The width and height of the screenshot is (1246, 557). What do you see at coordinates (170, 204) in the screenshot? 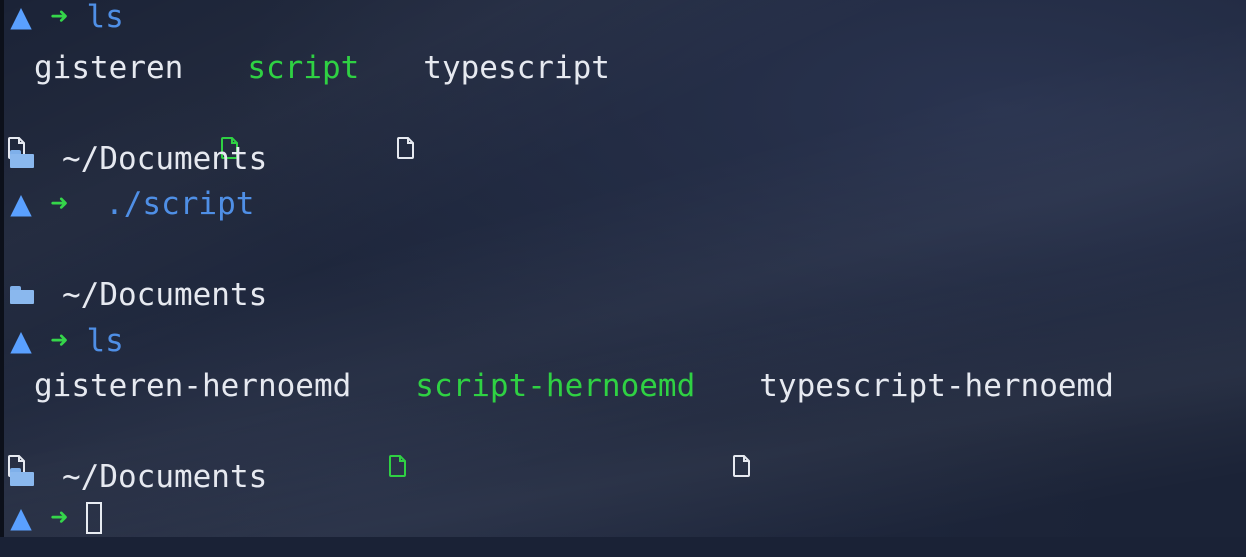
I see `command-text: ./script` at bounding box center [170, 204].